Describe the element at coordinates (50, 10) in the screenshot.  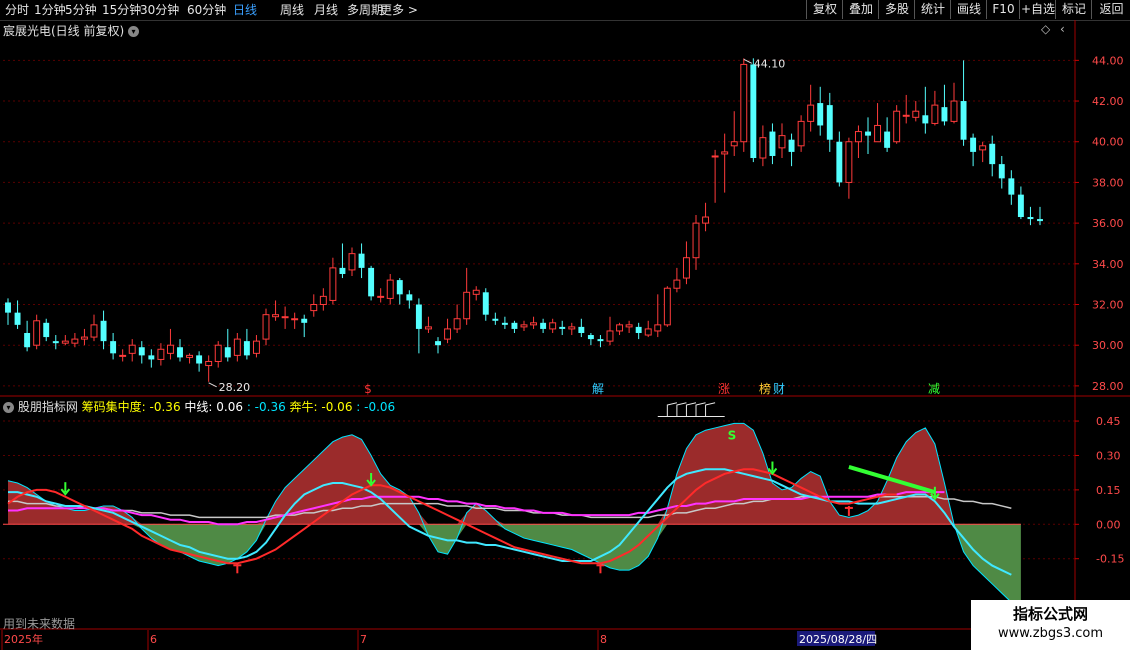
I see `period-tab: 1分钟` at that location.